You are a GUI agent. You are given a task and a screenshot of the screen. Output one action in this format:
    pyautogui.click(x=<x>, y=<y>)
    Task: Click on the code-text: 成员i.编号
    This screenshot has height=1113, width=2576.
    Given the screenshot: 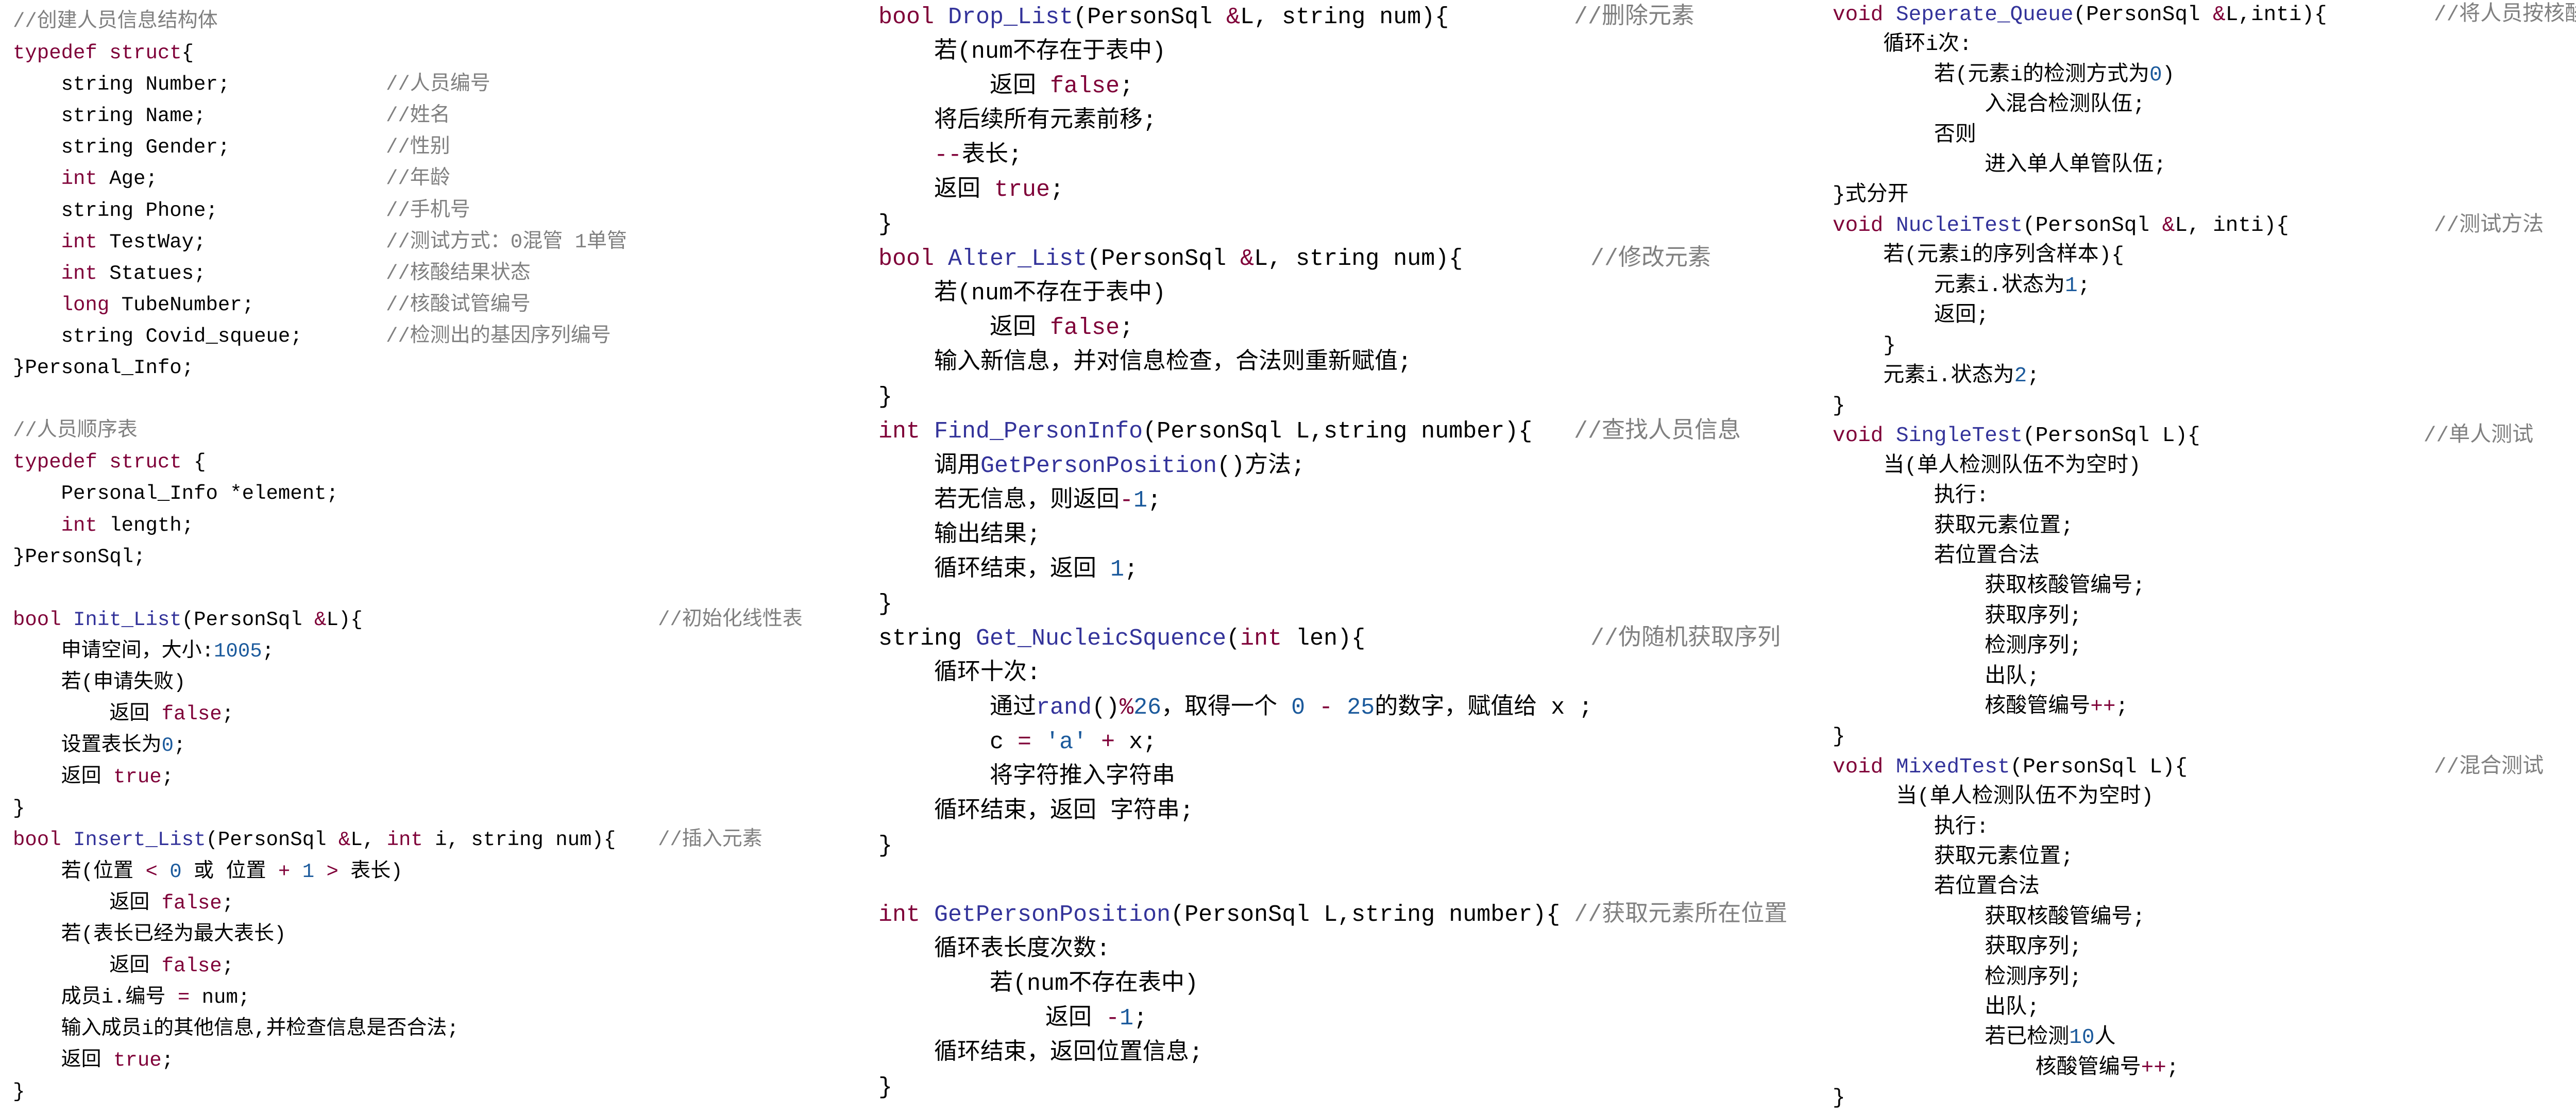 What is the action you would take?
    pyautogui.click(x=95, y=997)
    